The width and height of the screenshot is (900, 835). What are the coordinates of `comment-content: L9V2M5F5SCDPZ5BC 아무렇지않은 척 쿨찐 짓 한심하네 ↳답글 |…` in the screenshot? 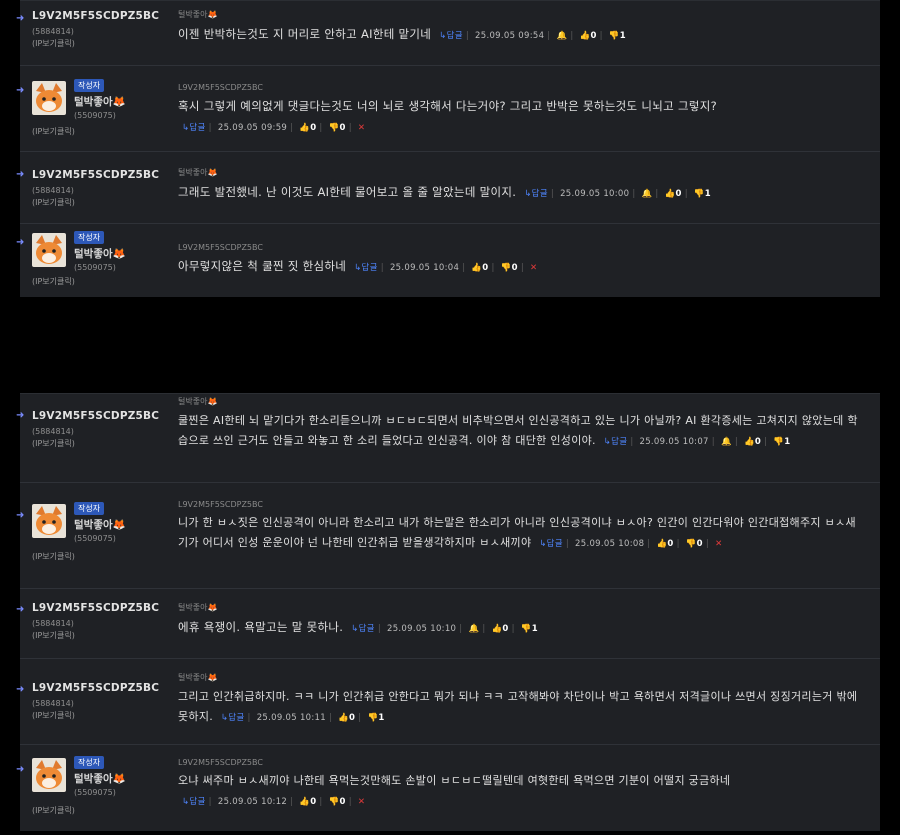 It's located at (522, 260).